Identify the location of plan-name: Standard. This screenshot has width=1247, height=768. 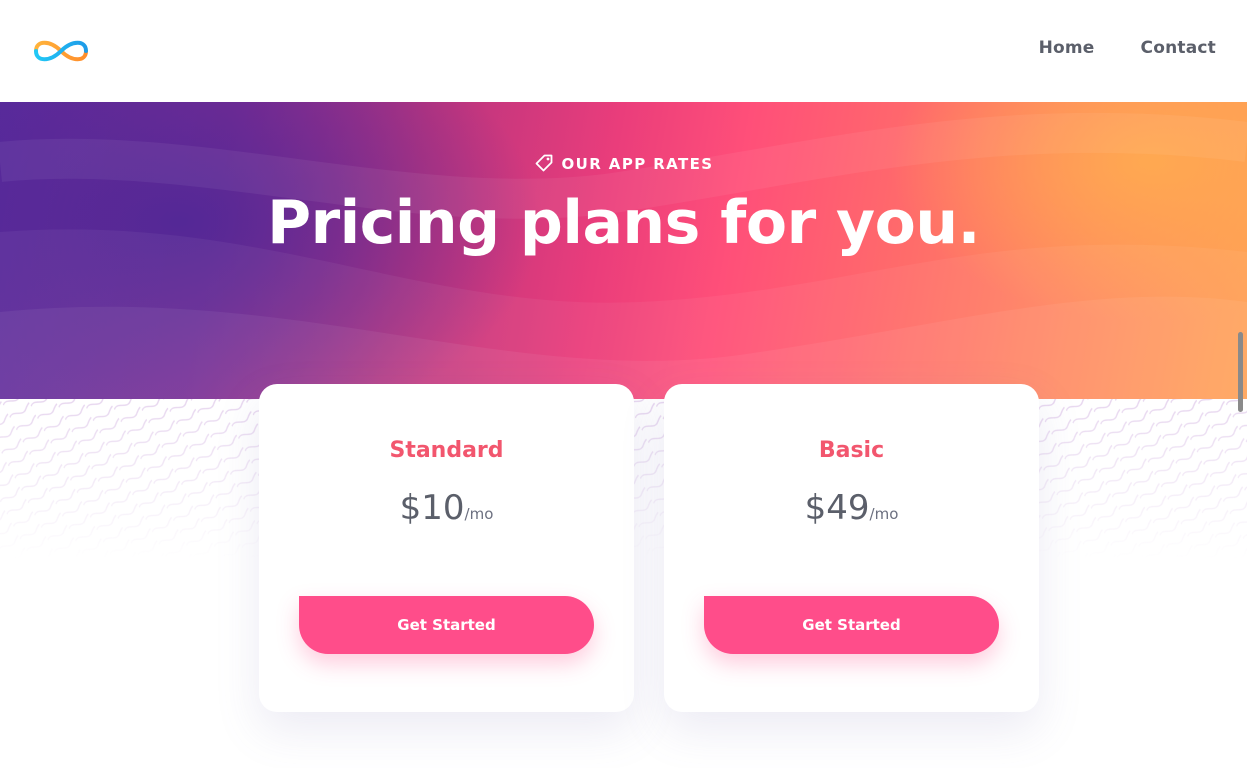
(446, 450).